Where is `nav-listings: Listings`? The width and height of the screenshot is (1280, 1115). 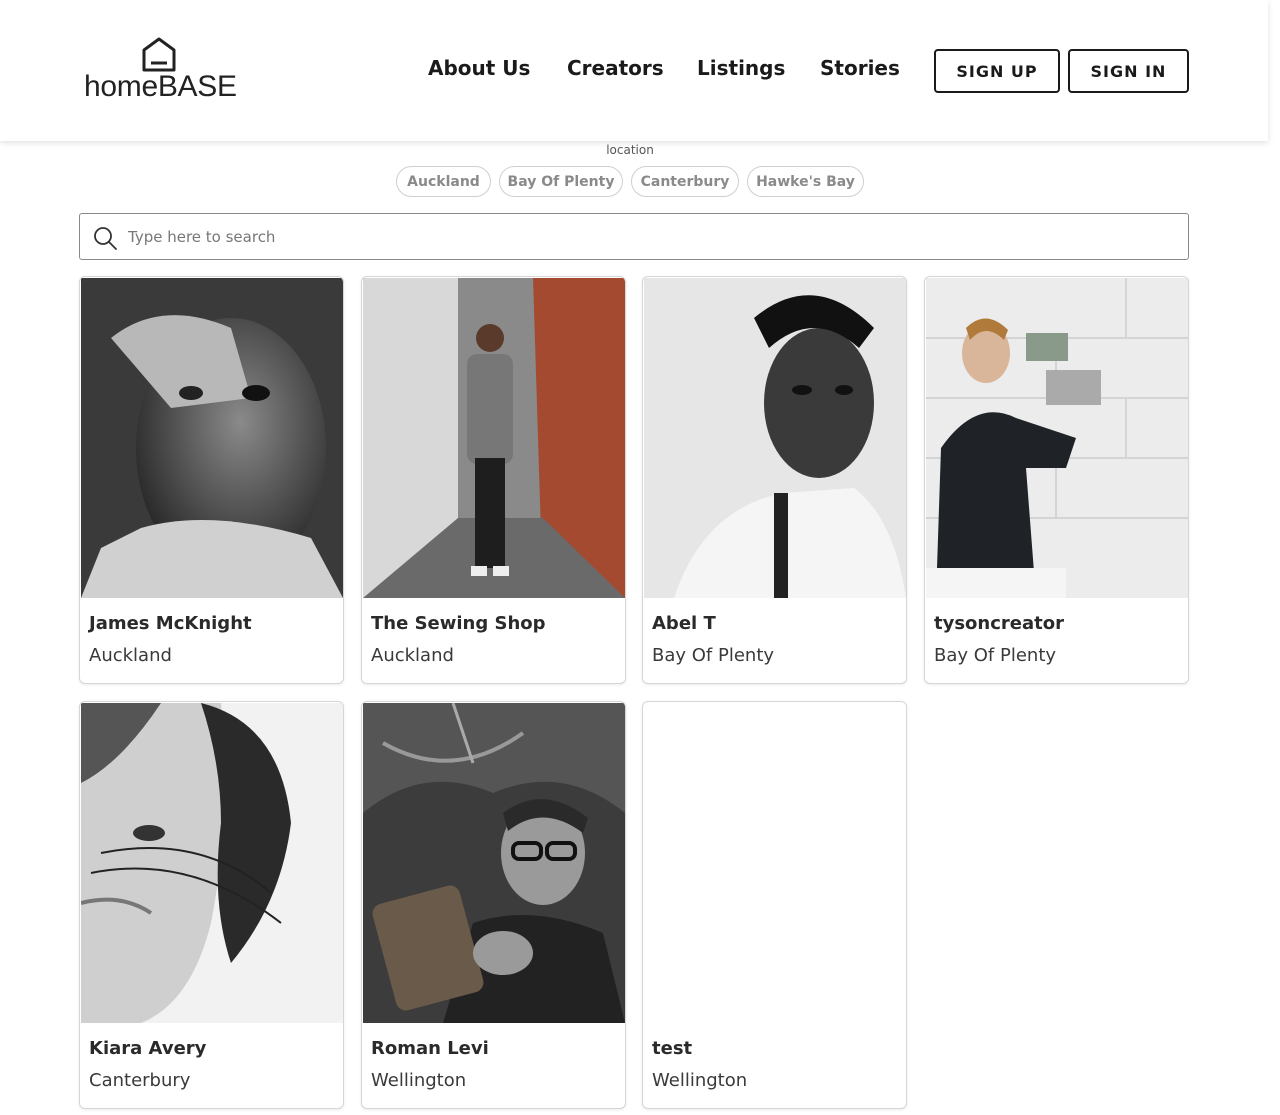 nav-listings: Listings is located at coordinates (741, 68).